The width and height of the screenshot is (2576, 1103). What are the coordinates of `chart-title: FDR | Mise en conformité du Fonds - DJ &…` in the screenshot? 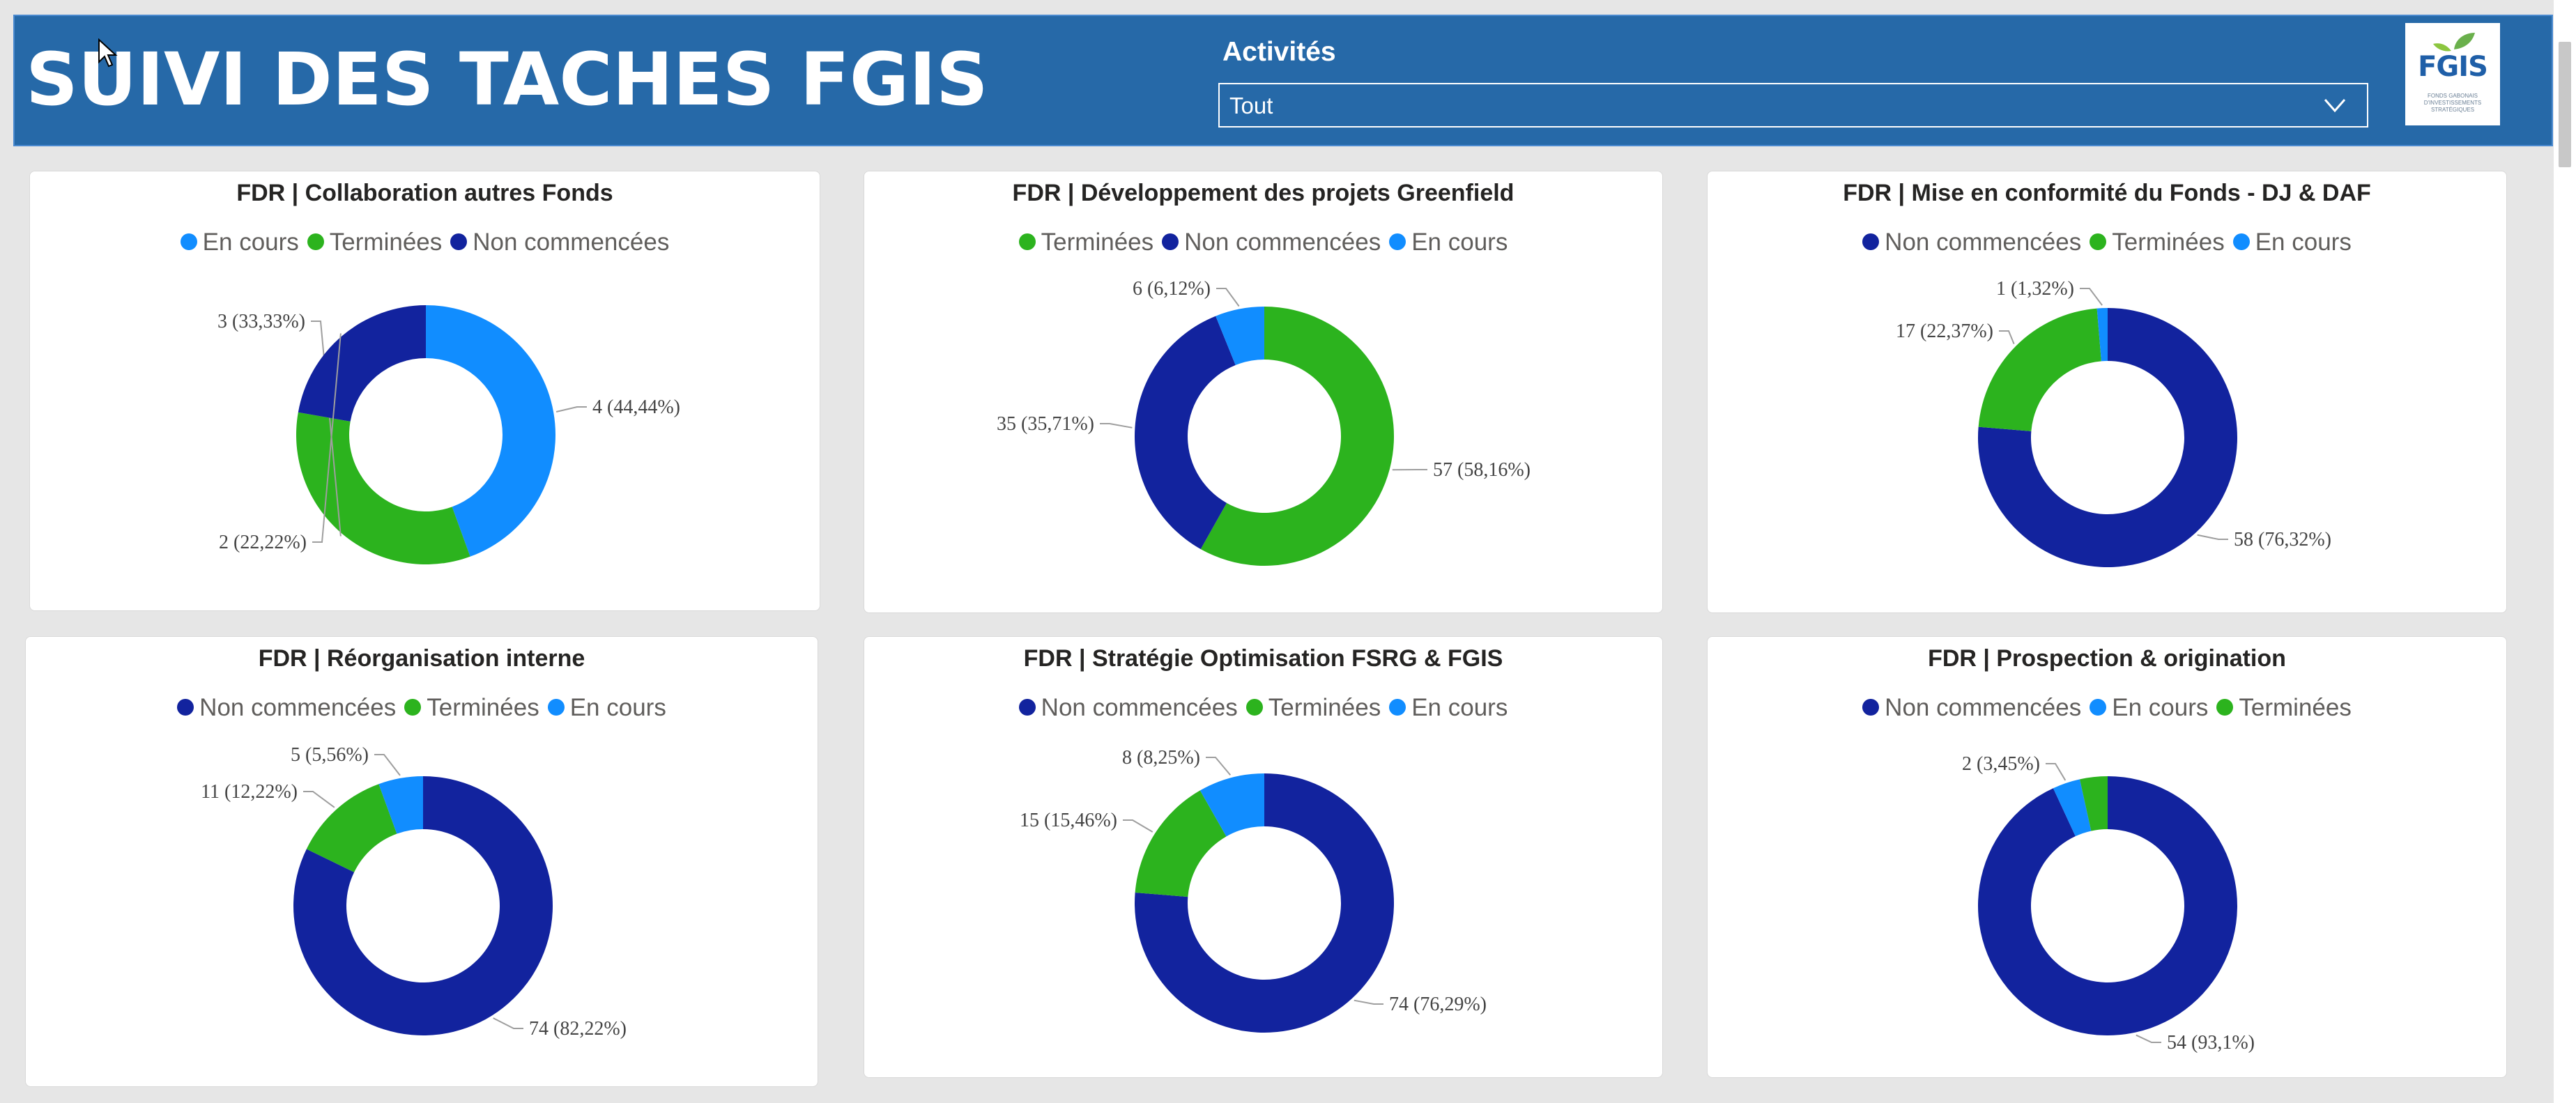 It's located at (2107, 193).